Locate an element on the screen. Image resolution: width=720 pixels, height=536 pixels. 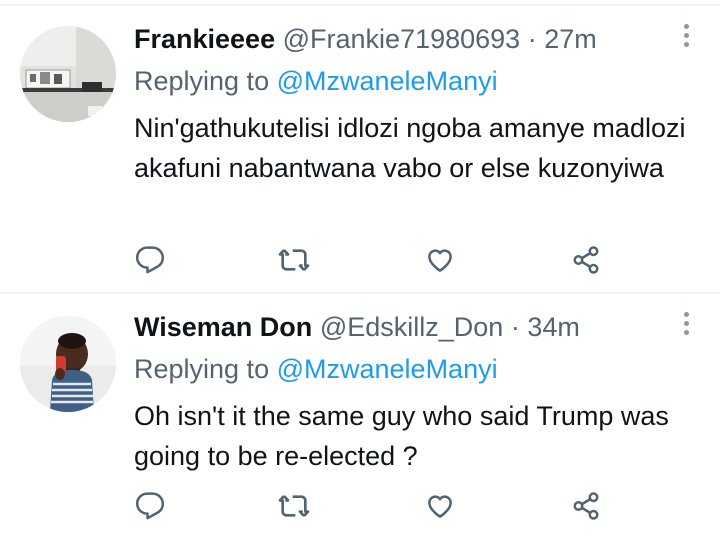
handle: @Frankie71980693 is located at coordinates (402, 39).